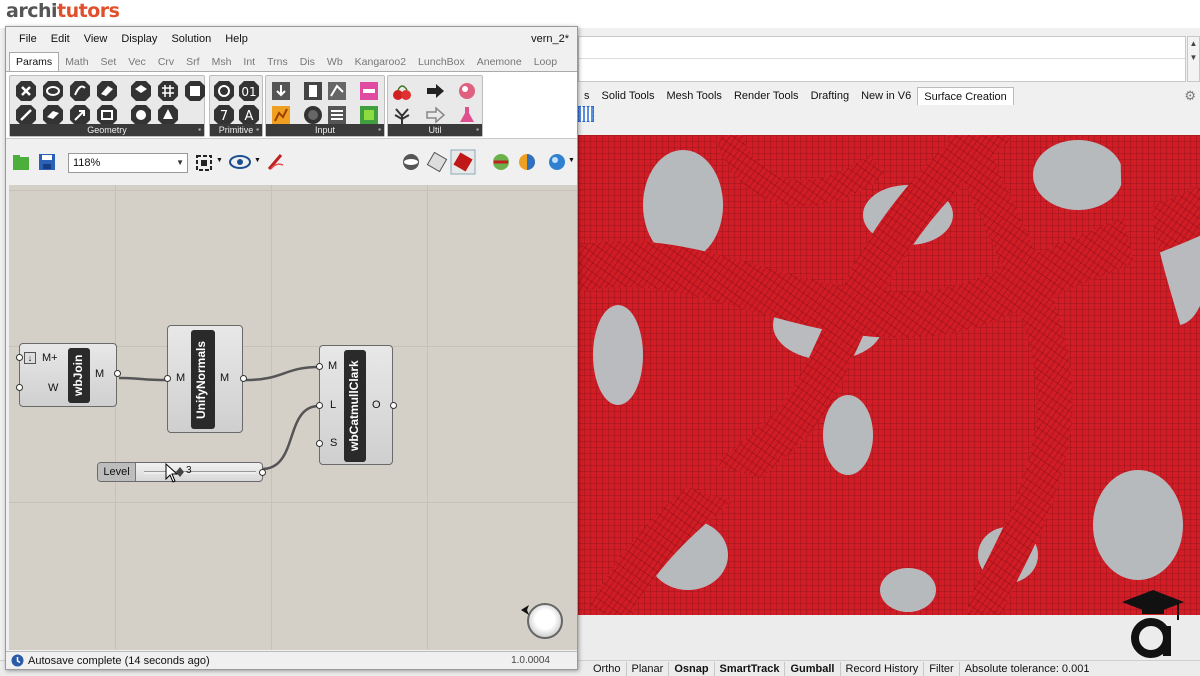  What do you see at coordinates (34, 61) in the screenshot?
I see `gh-tab: Params` at bounding box center [34, 61].